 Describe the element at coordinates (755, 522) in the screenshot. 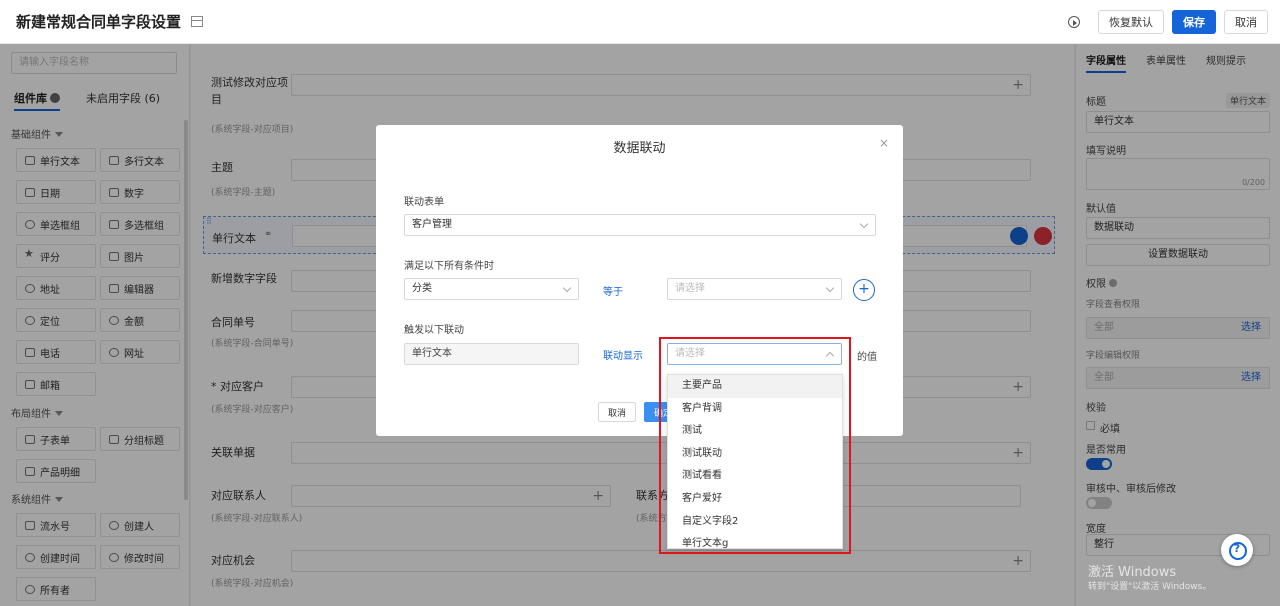

I see `dropdown-option: 自定义字段2` at that location.